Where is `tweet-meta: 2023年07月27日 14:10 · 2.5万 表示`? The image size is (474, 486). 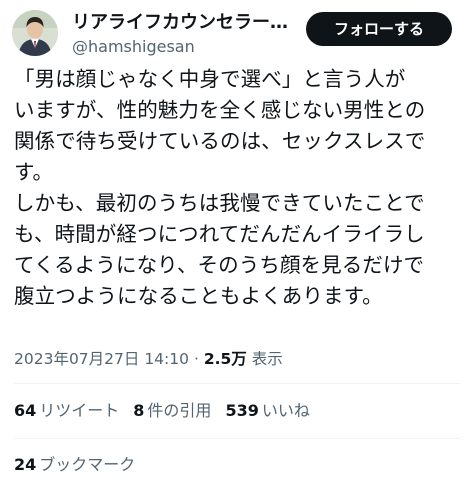
tweet-meta: 2023年07月27日 14:10 · 2.5万 表示 is located at coordinates (237, 359).